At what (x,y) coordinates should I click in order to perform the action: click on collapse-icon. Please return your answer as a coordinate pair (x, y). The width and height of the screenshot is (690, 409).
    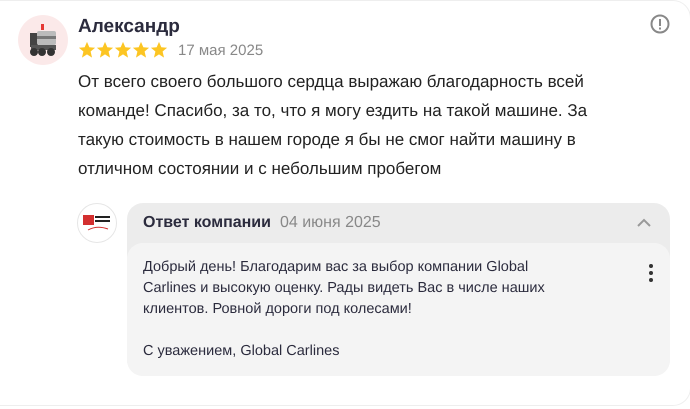
    Looking at the image, I should click on (644, 223).